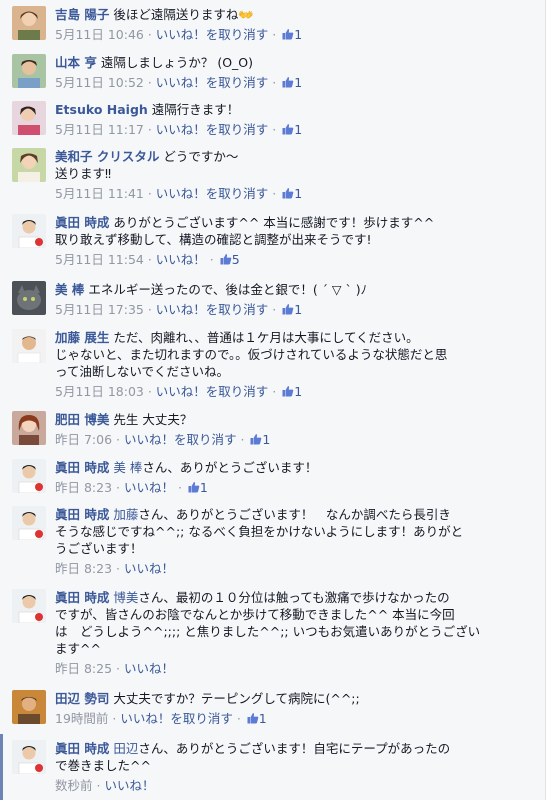  I want to click on comment-text: ありがとうございます^^ 本当に感謝です！歩けます^^, so click(274, 222).